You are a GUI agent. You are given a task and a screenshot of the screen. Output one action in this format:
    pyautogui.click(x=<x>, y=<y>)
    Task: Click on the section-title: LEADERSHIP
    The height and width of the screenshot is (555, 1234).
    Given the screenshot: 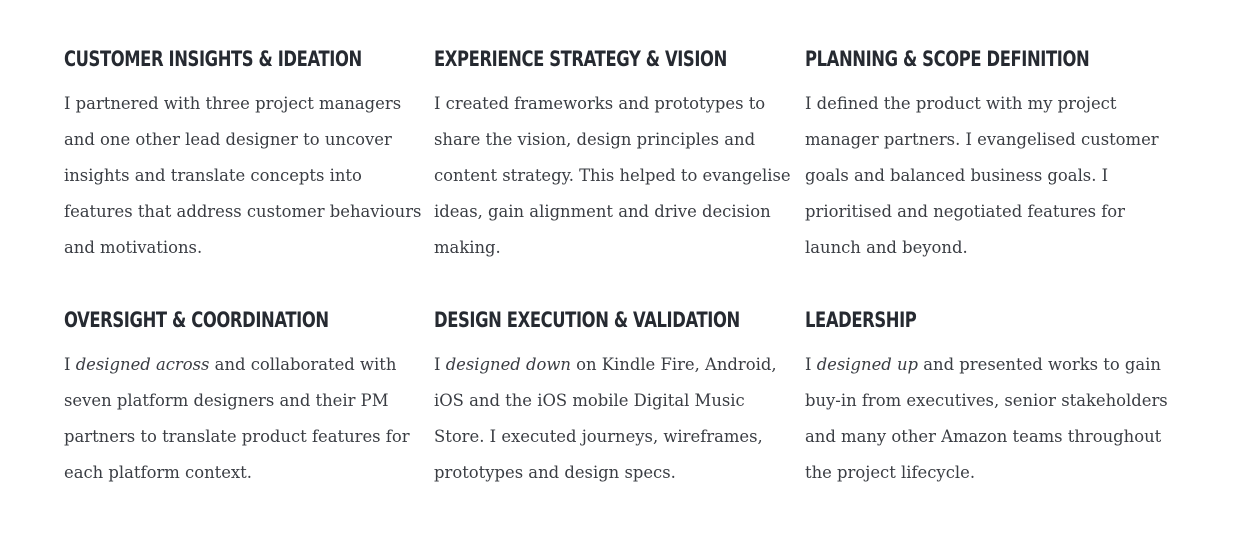 What is the action you would take?
    pyautogui.click(x=861, y=320)
    